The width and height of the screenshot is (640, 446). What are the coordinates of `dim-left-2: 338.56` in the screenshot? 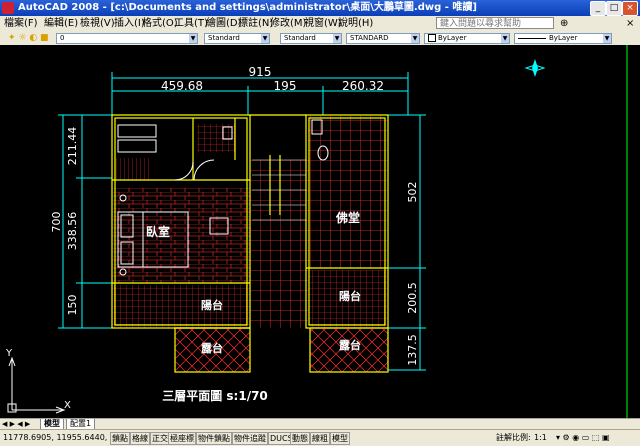 It's located at (72, 231).